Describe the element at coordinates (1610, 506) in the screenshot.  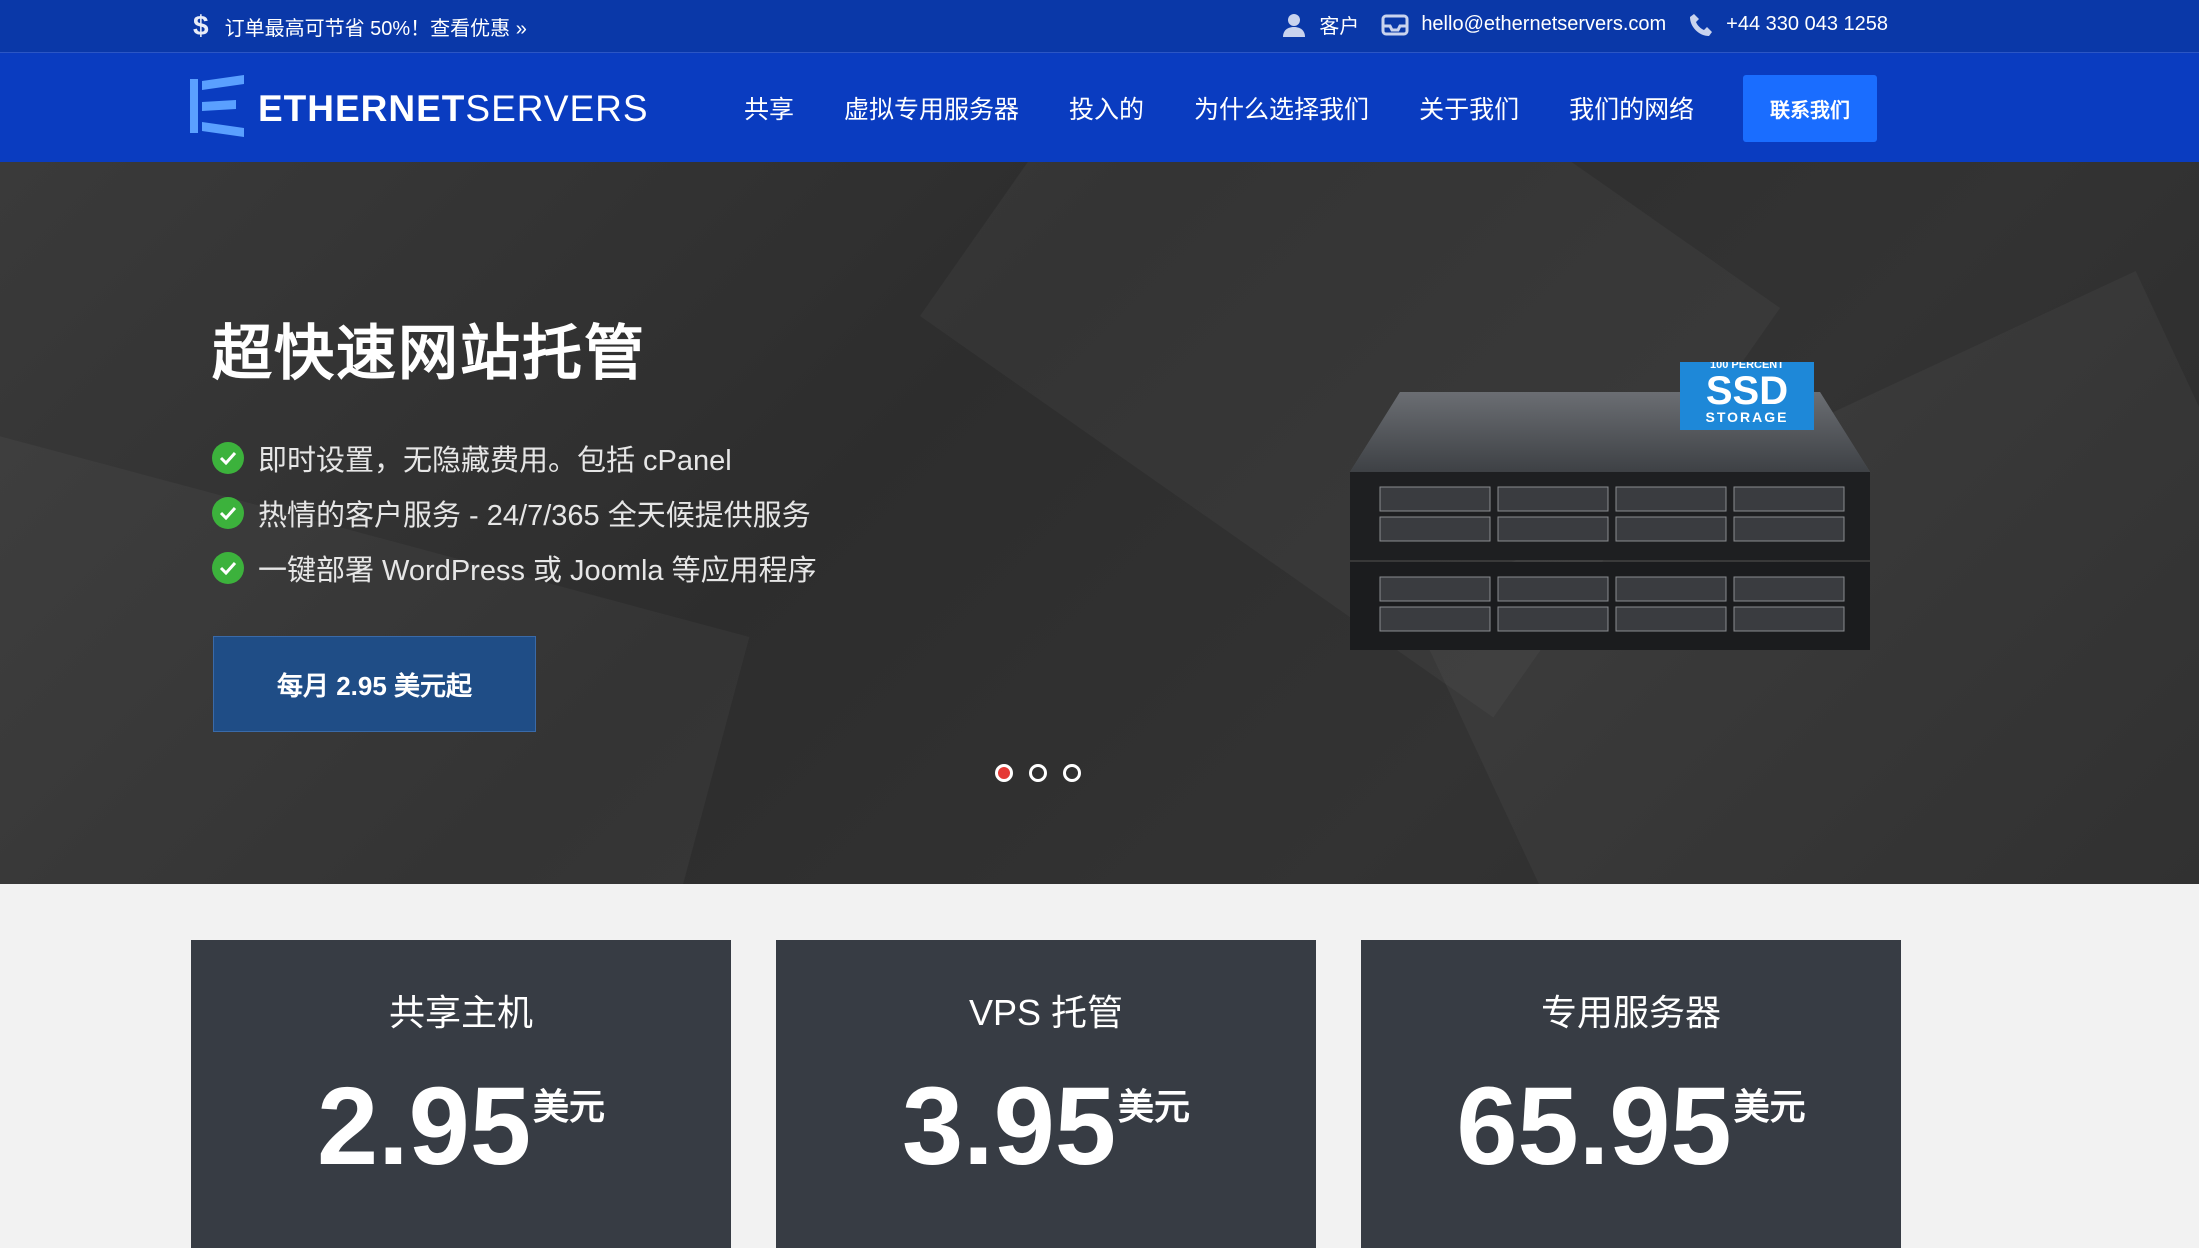
I see `server-rack-image: 100 PERCENT SSD STORAGE` at that location.